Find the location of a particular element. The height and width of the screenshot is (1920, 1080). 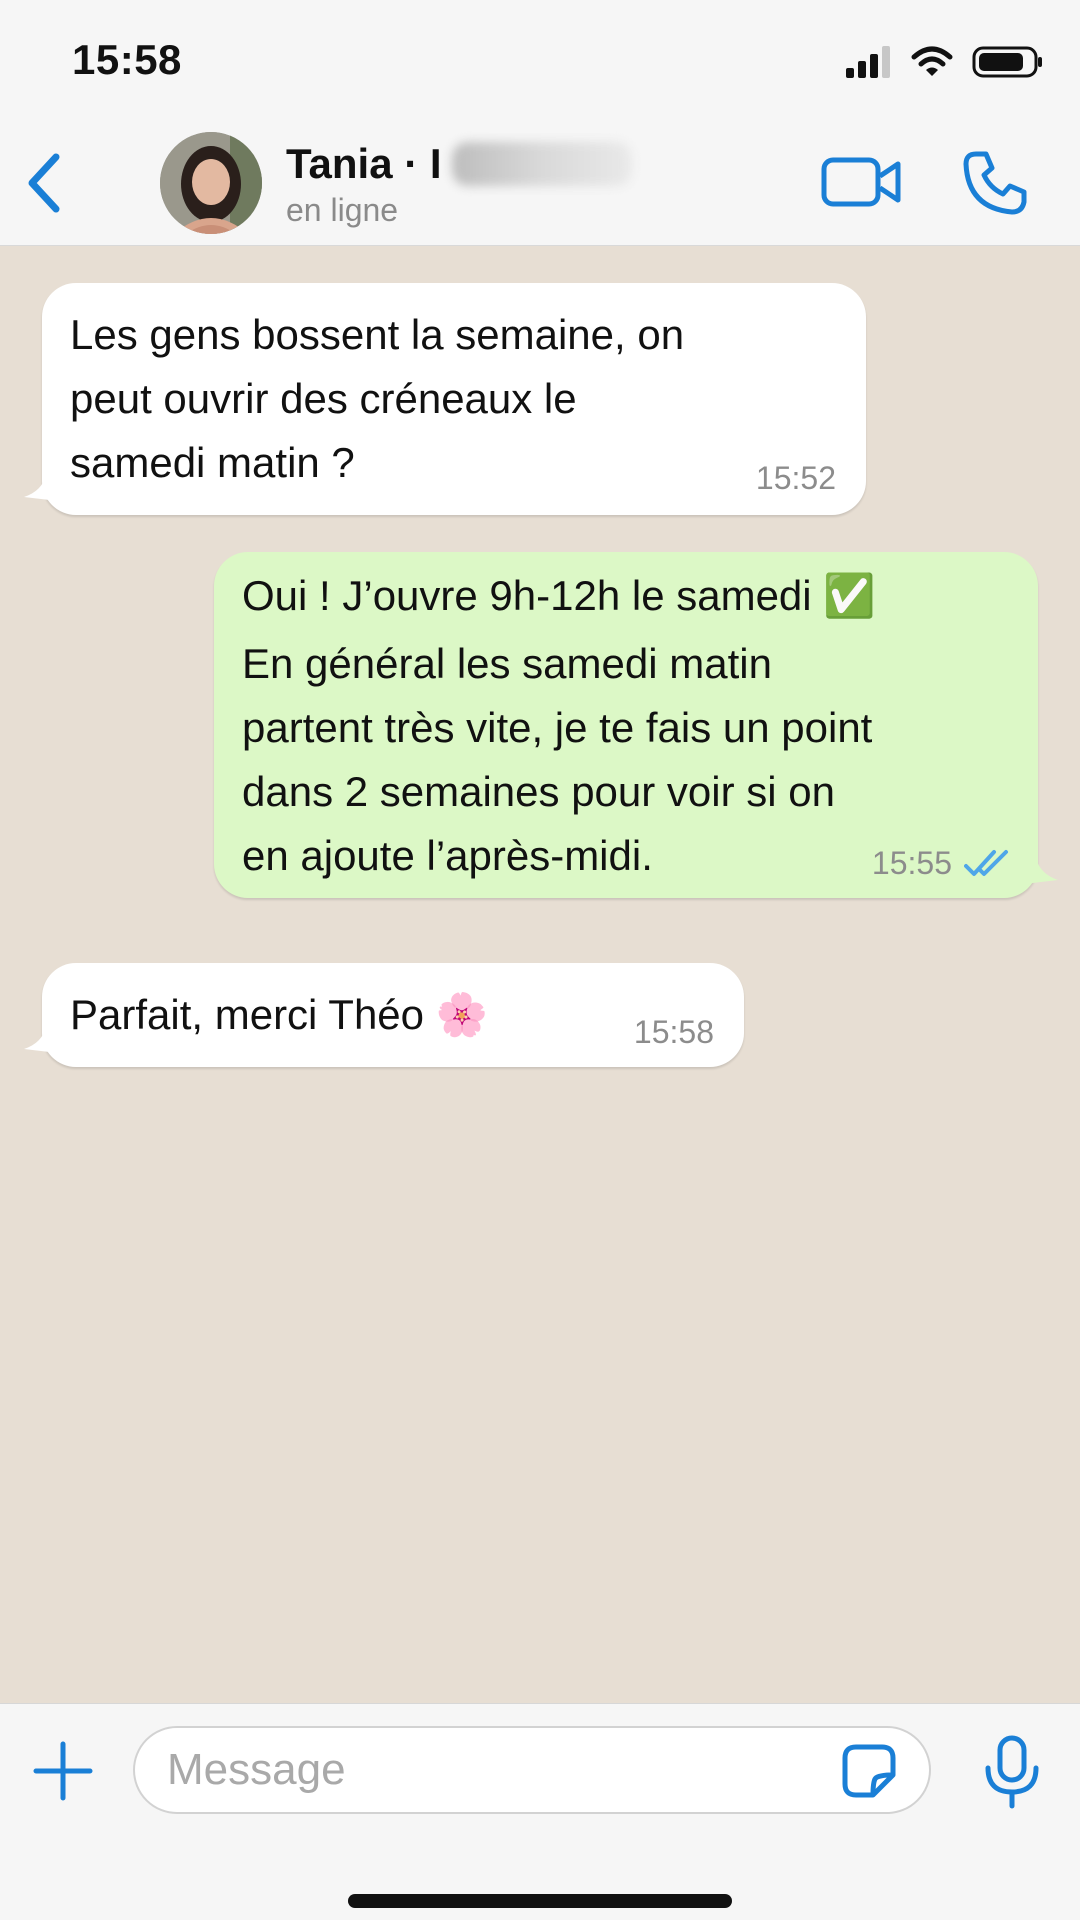

status-icons is located at coordinates (945, 62).